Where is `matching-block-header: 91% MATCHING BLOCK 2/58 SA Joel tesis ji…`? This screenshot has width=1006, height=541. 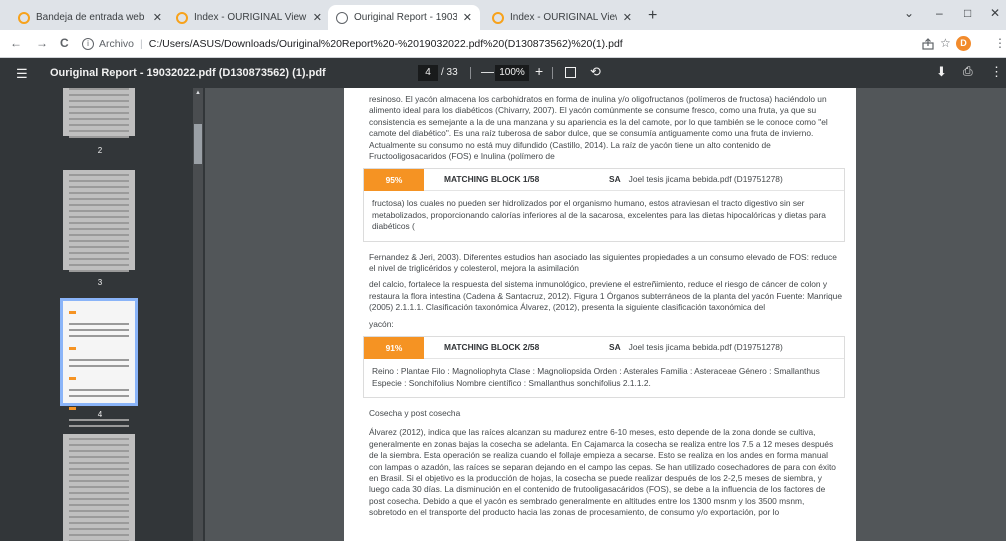
matching-block-header: 91% MATCHING BLOCK 2/58 SA Joel tesis ji… is located at coordinates (604, 348).